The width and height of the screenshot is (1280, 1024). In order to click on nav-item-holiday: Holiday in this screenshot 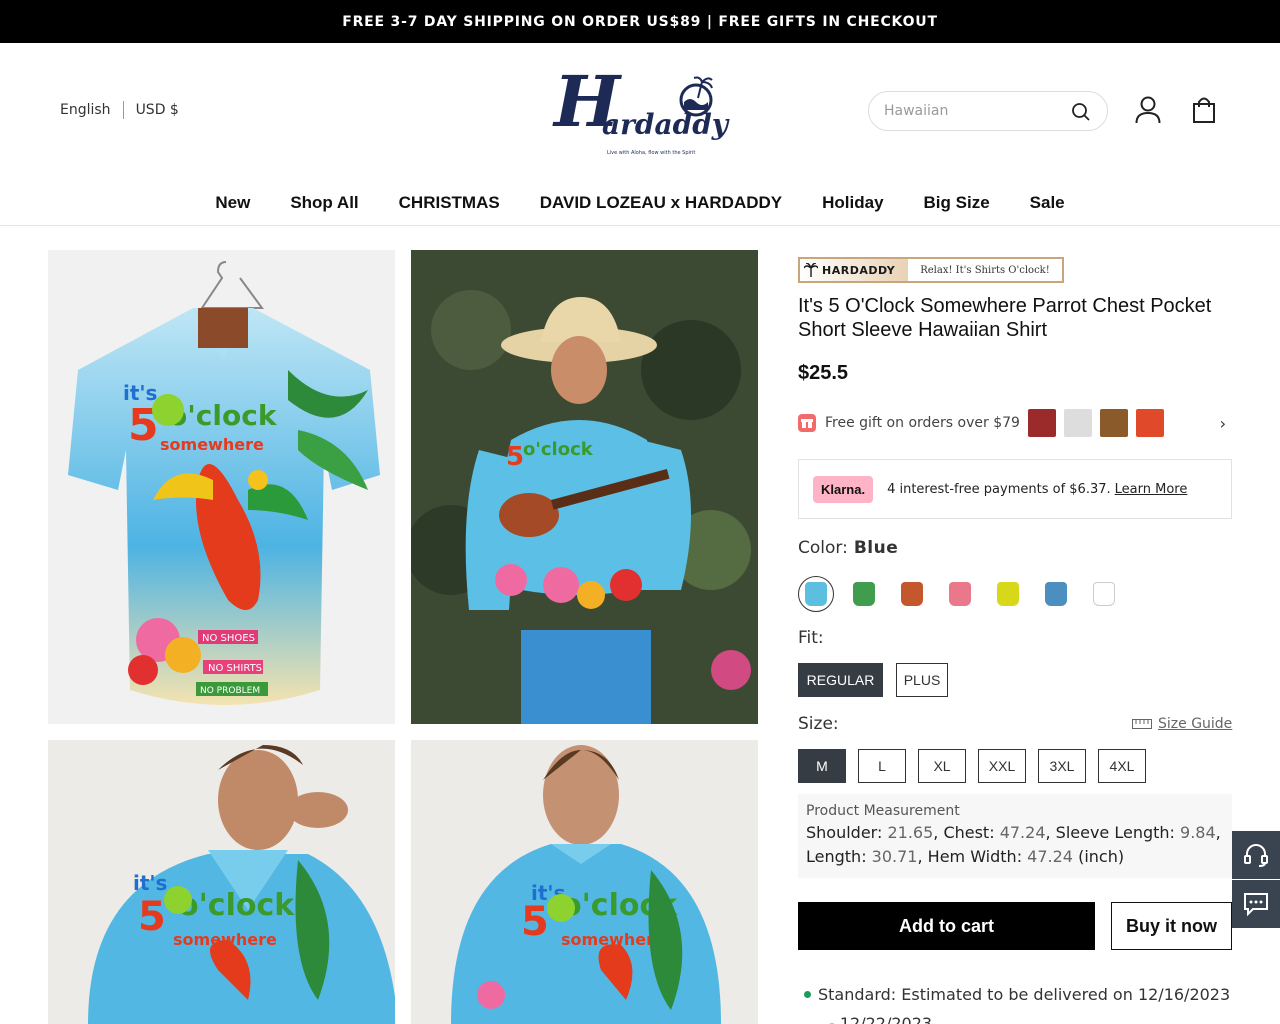, I will do `click(852, 203)`.